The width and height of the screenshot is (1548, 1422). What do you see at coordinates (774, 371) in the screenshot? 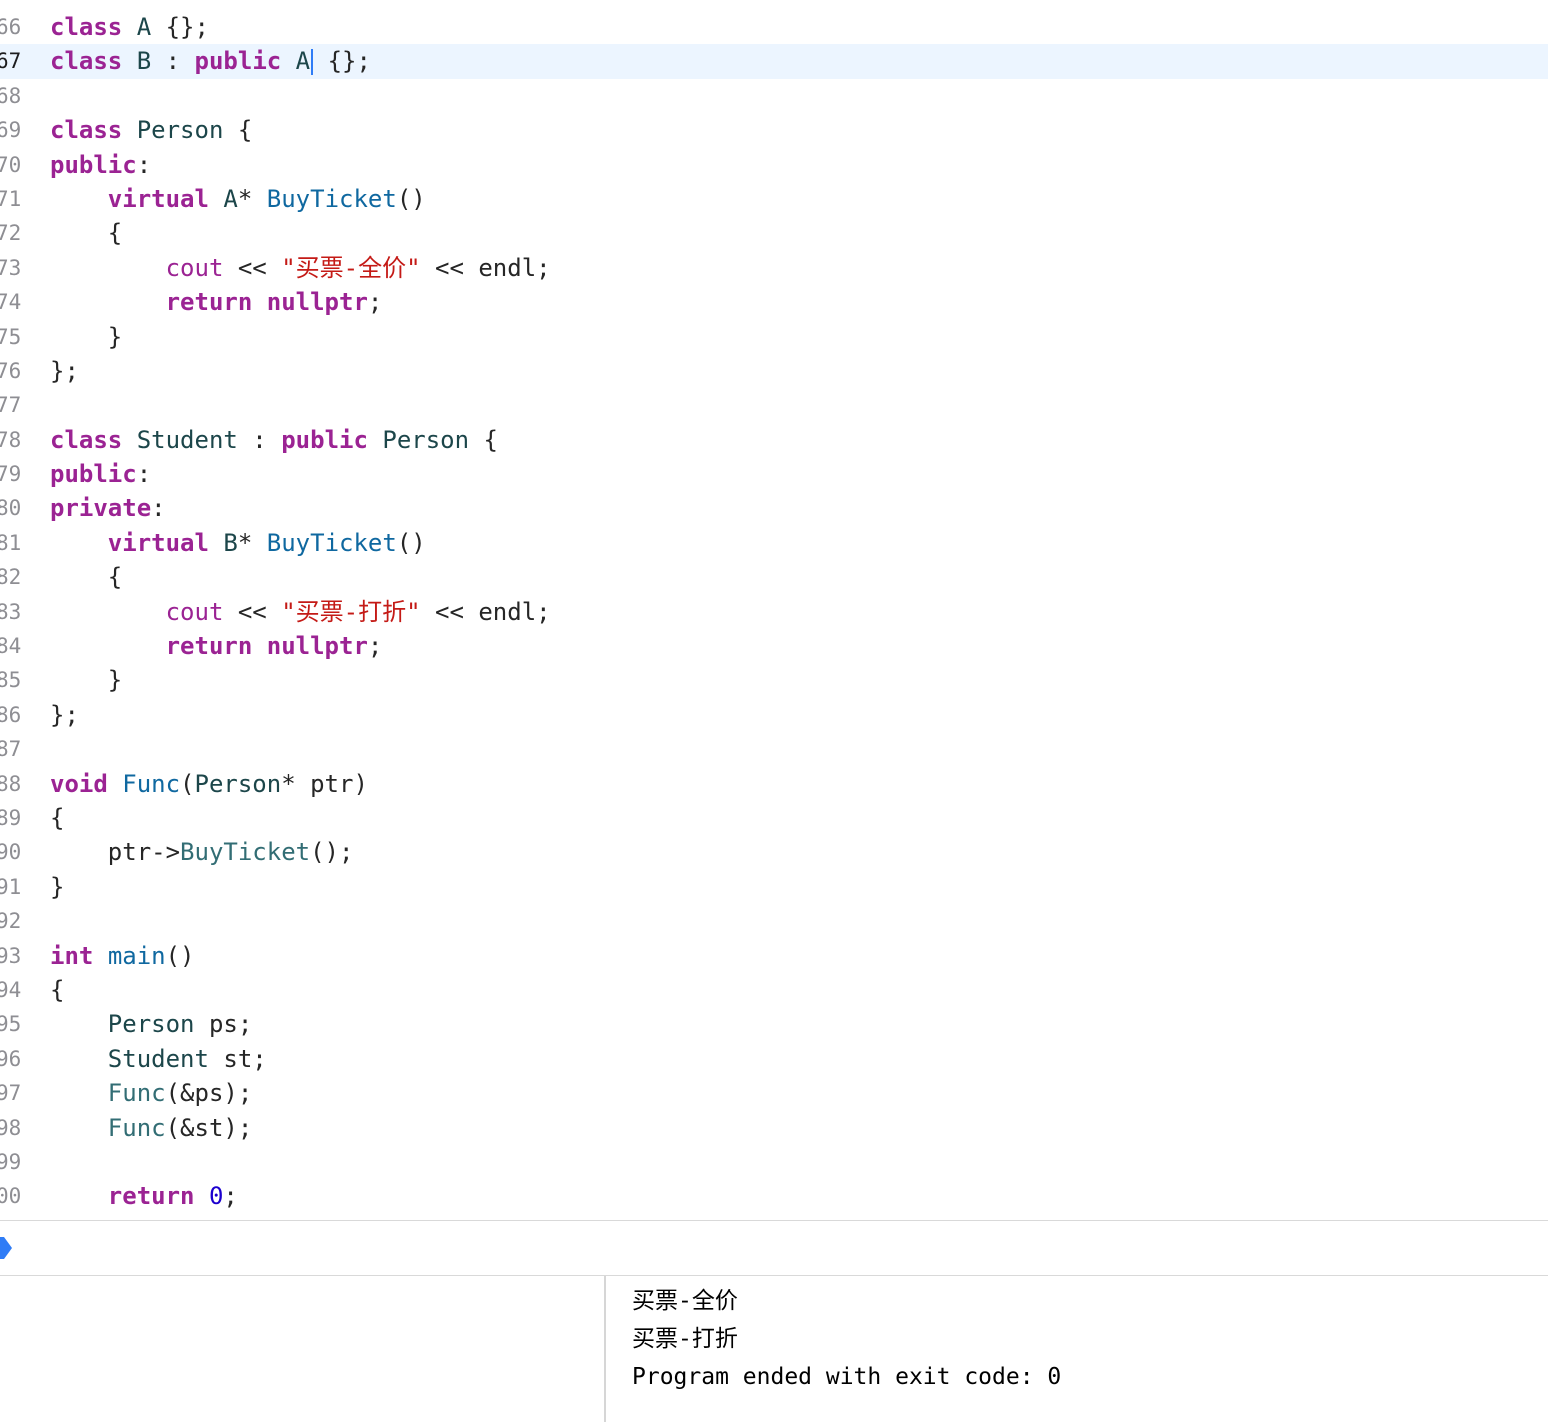
I see `code-line: 76};` at bounding box center [774, 371].